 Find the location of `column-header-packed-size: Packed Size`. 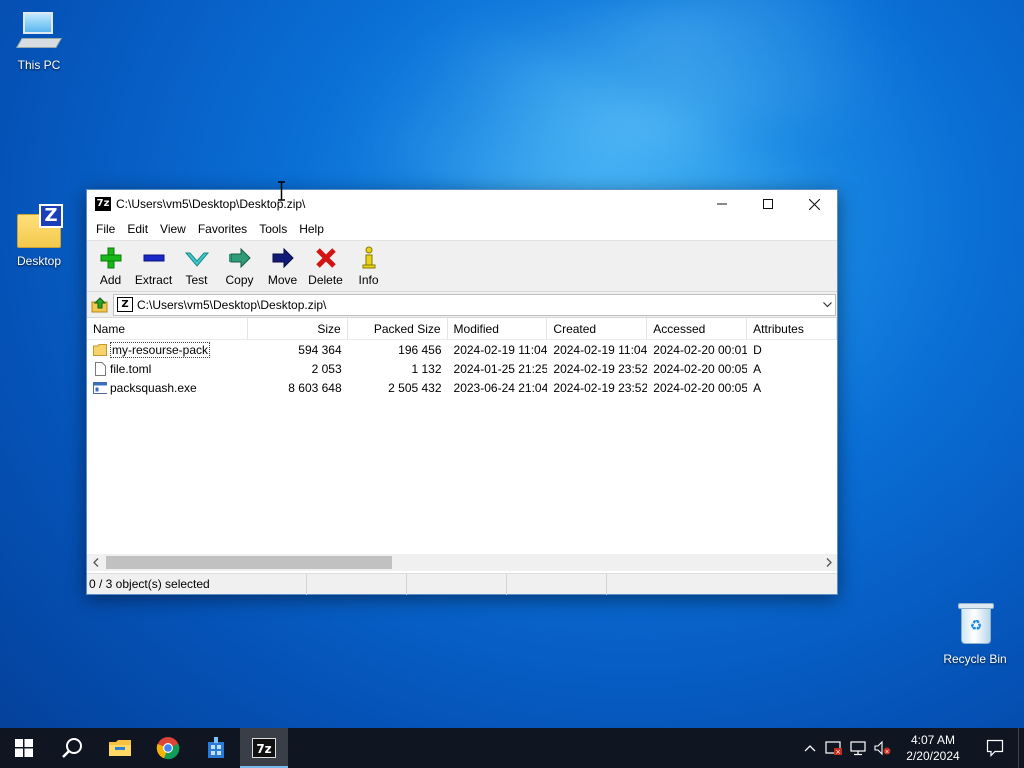

column-header-packed-size: Packed Size is located at coordinates (398, 329).